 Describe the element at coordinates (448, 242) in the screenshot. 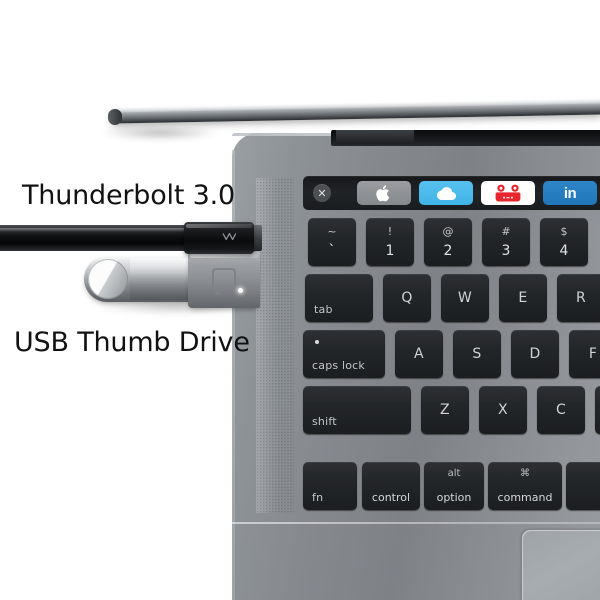

I see `key-2: @ 2` at that location.